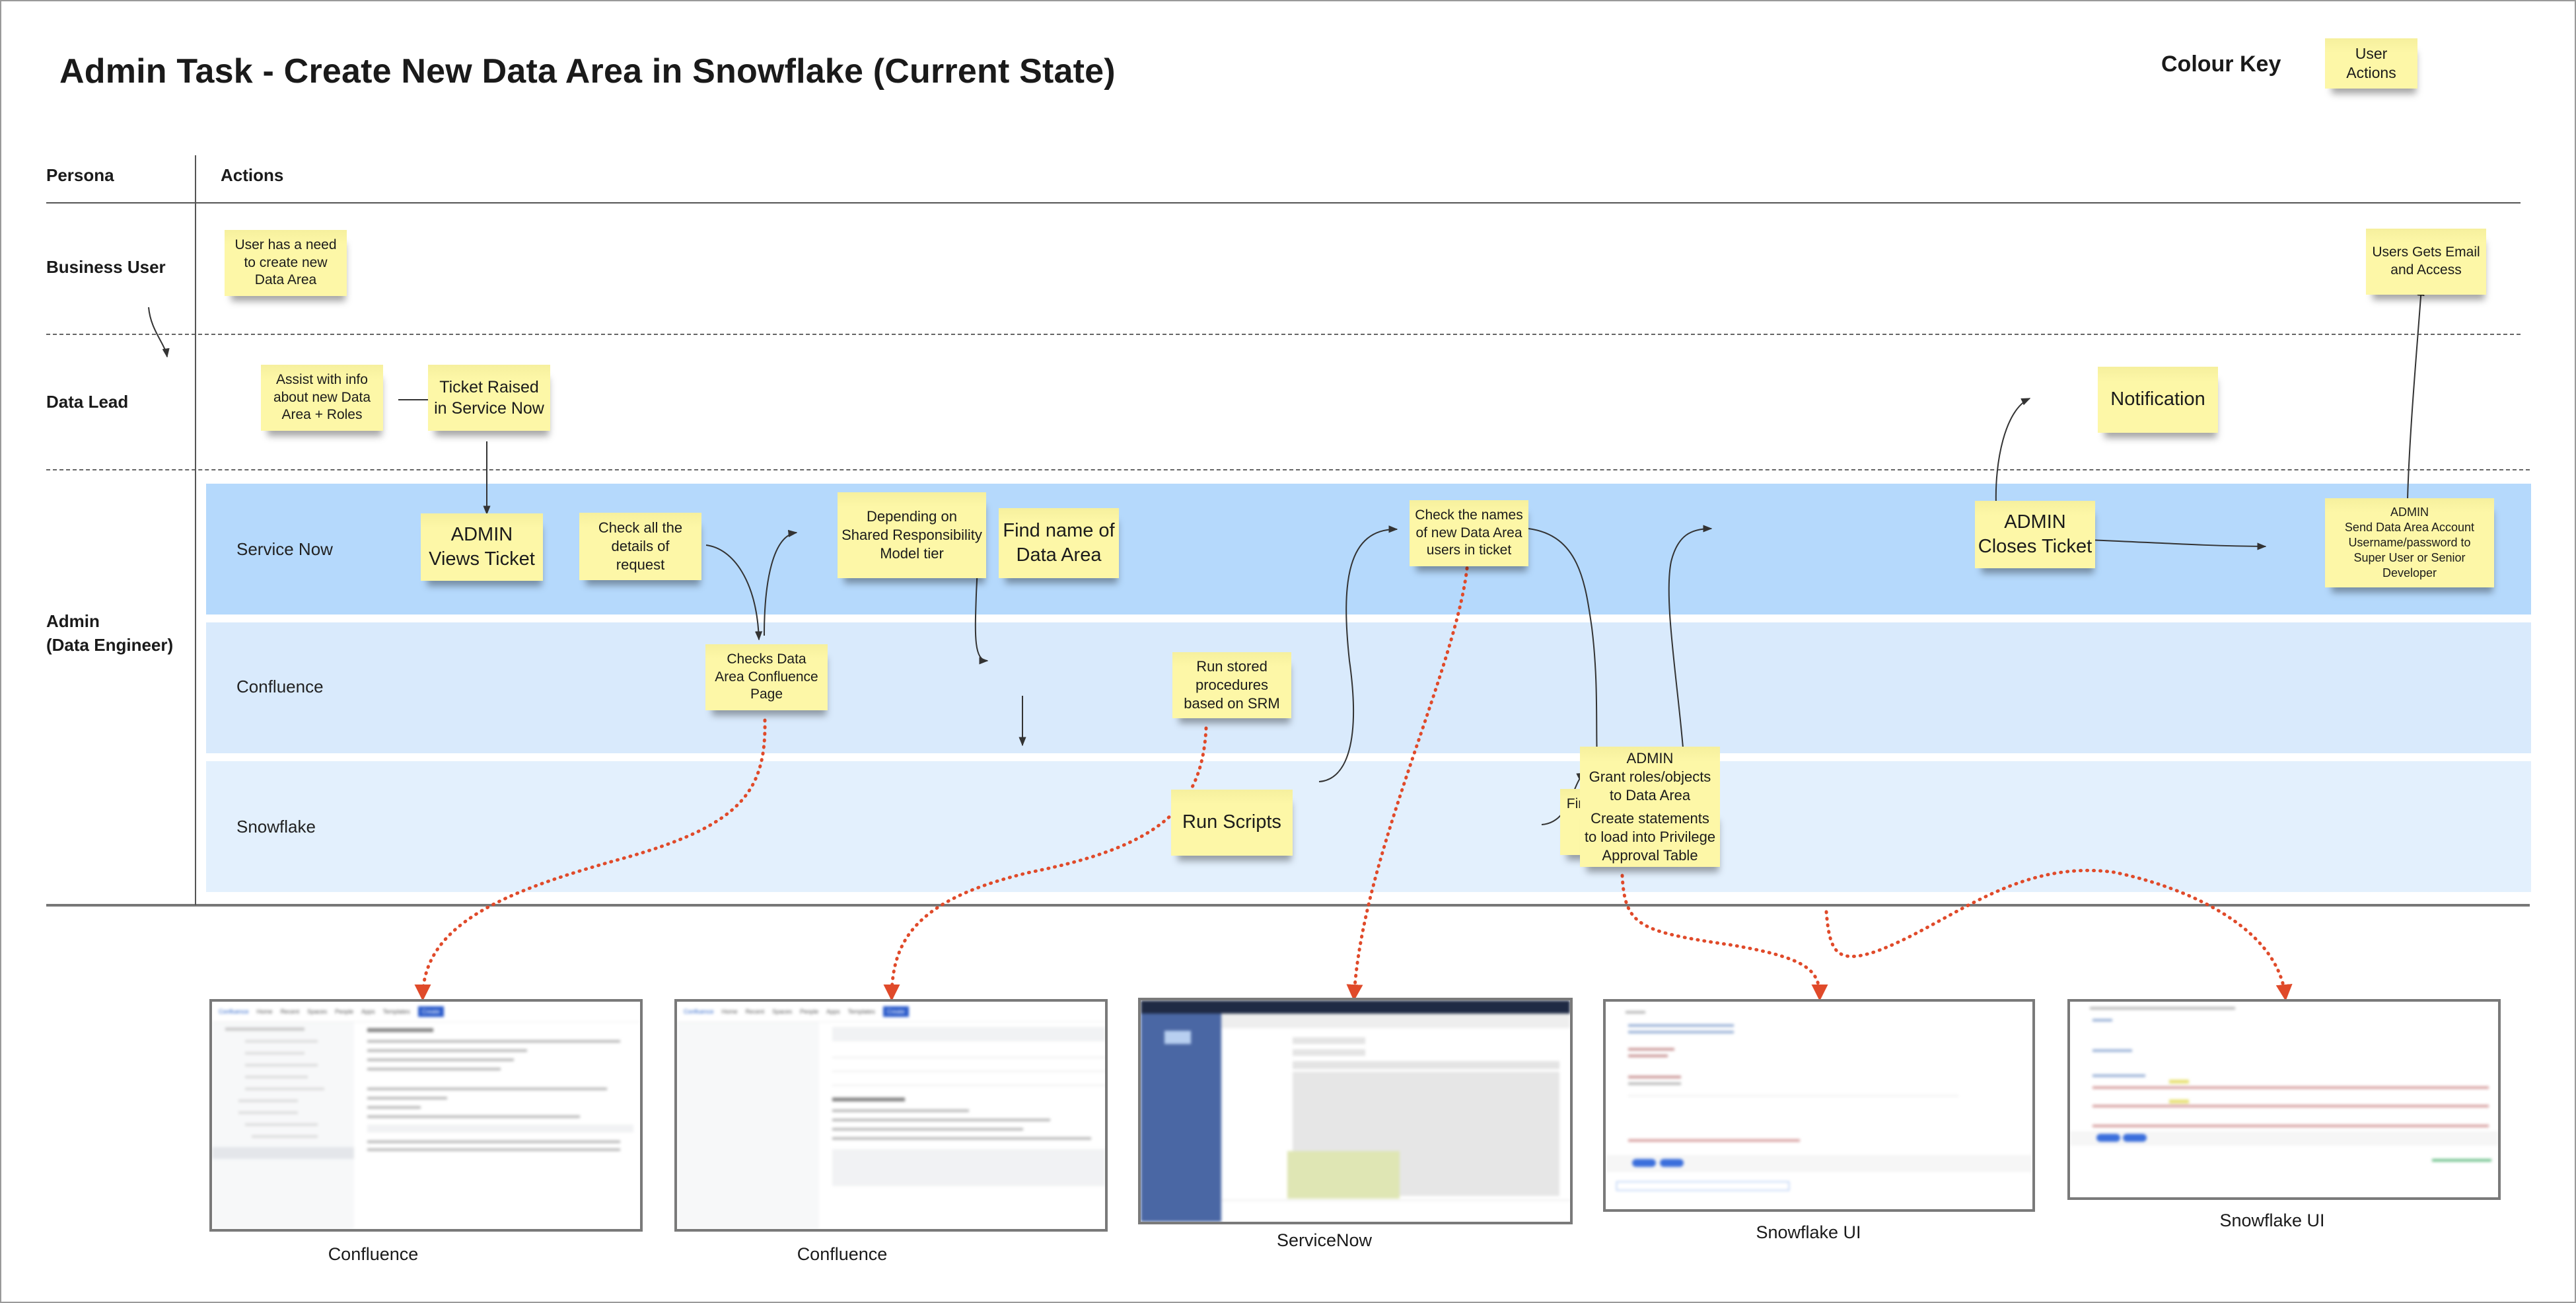  I want to click on sticky-run-stored-procedures: Run stored procedures based on SRM, so click(1232, 685).